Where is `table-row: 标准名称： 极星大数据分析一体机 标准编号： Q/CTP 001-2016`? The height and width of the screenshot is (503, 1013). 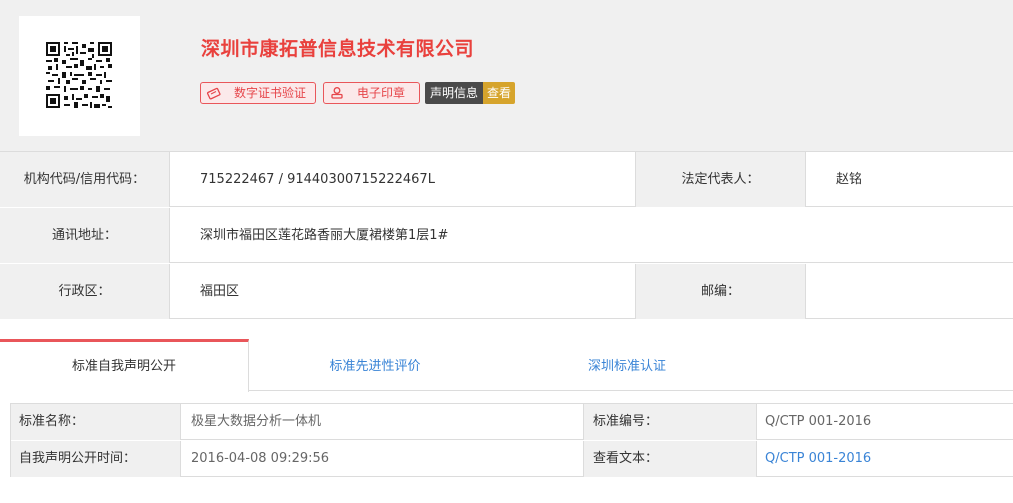 table-row: 标准名称： 极星大数据分析一体机 标准编号： Q/CTP 001-2016 is located at coordinates (512, 422).